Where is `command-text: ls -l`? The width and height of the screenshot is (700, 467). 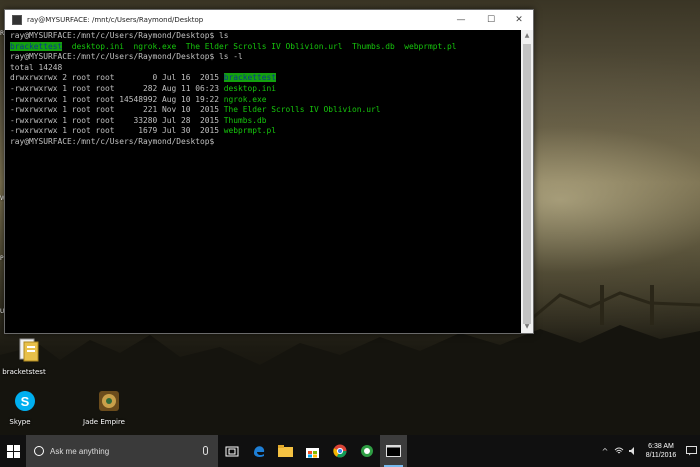 command-text: ls -l is located at coordinates (228, 57).